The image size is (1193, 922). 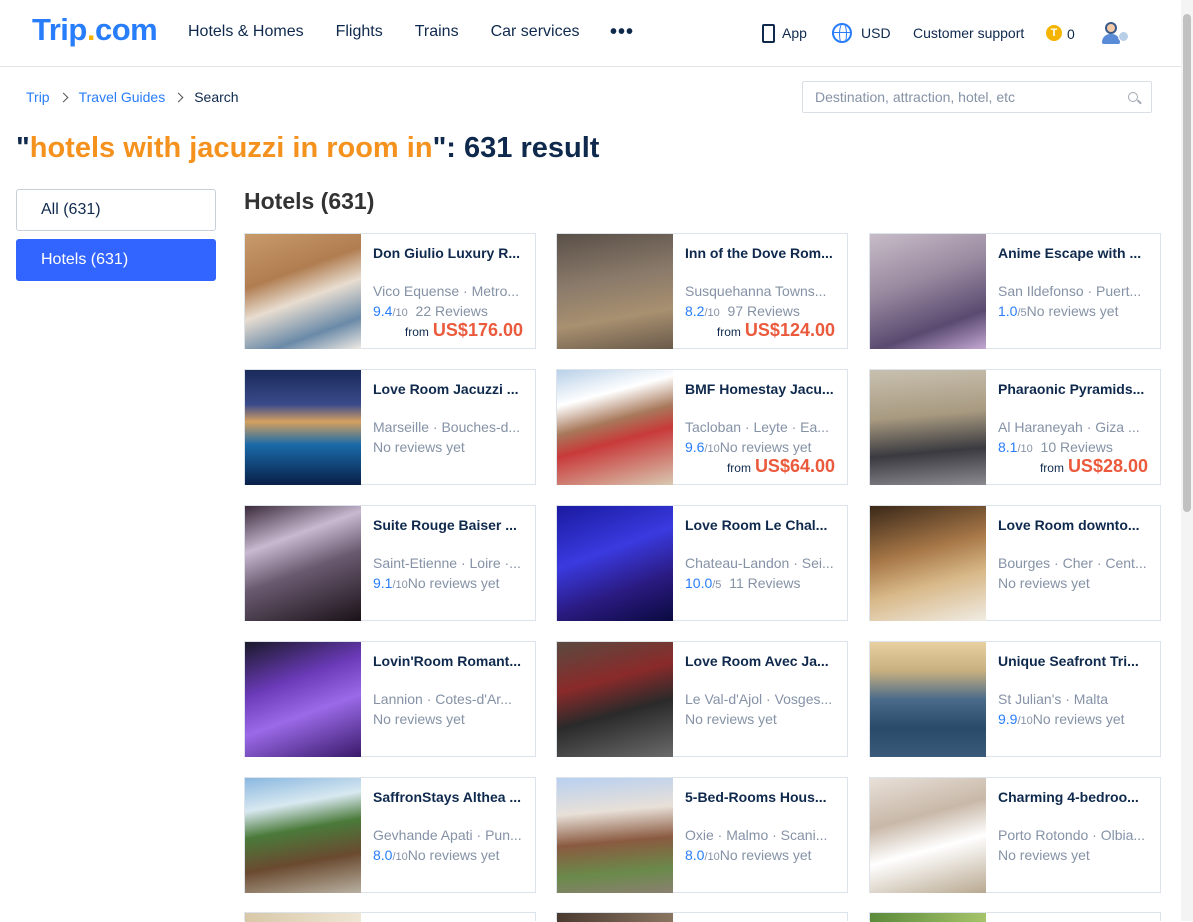 I want to click on user-avatar-icon, so click(x=1115, y=33).